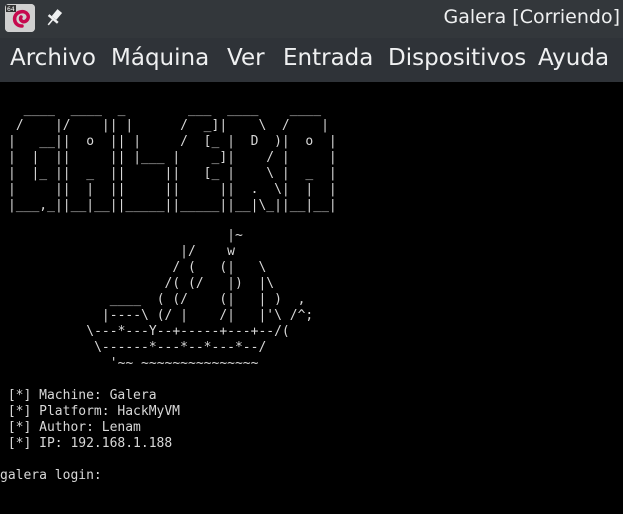 Image resolution: width=623 pixels, height=514 pixels. What do you see at coordinates (246, 58) in the screenshot?
I see `menu-ver: Ver` at bounding box center [246, 58].